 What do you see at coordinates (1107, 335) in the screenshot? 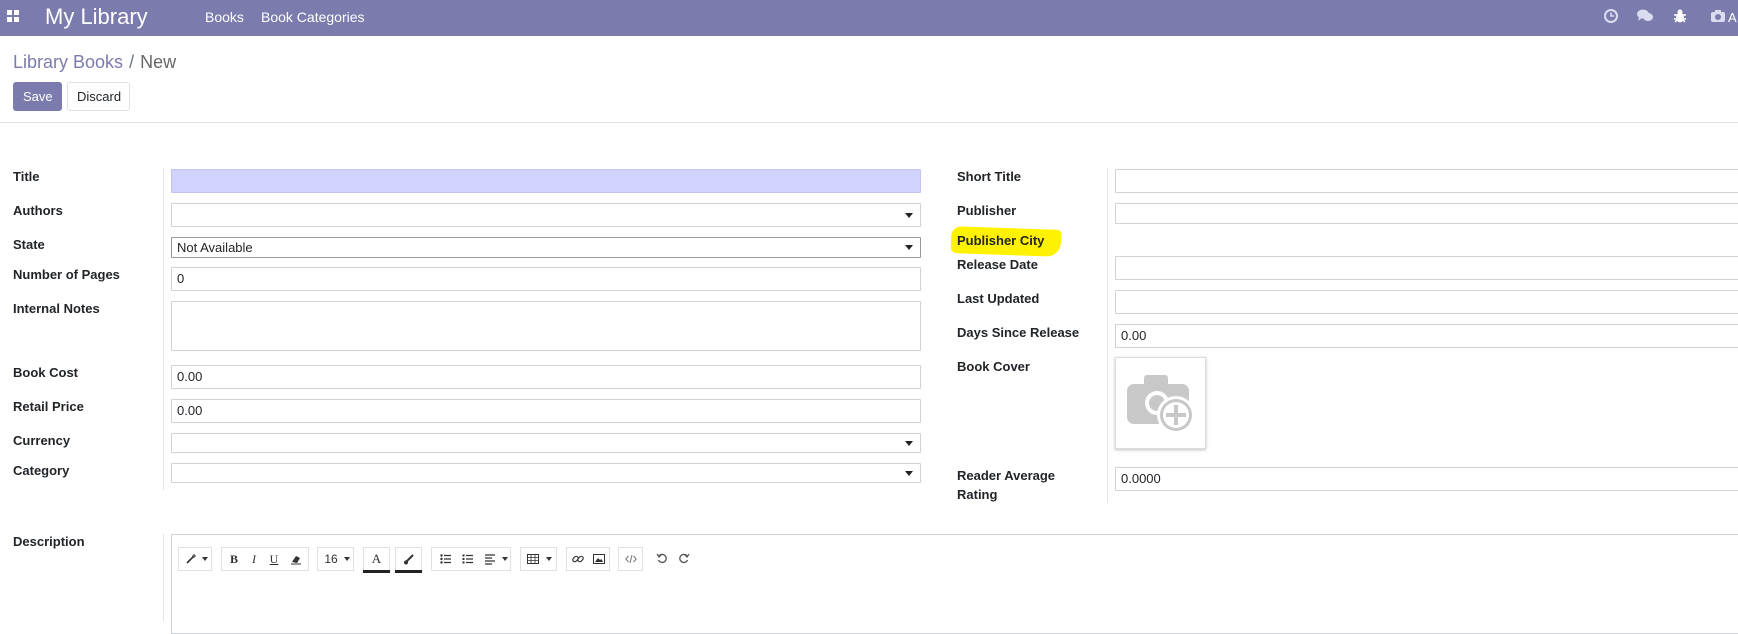
I see `right-label-divider` at bounding box center [1107, 335].